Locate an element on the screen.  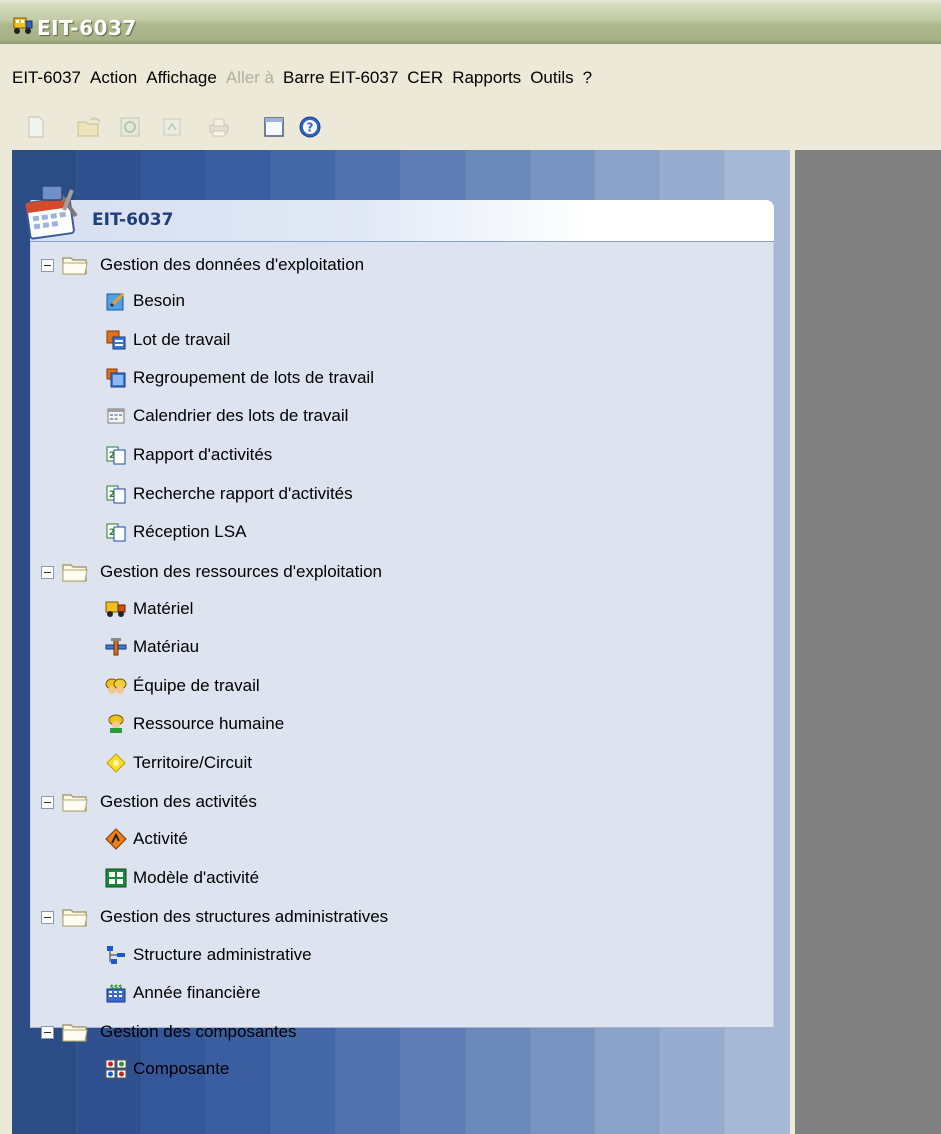
tree-item-label: Composante is located at coordinates (181, 1068).